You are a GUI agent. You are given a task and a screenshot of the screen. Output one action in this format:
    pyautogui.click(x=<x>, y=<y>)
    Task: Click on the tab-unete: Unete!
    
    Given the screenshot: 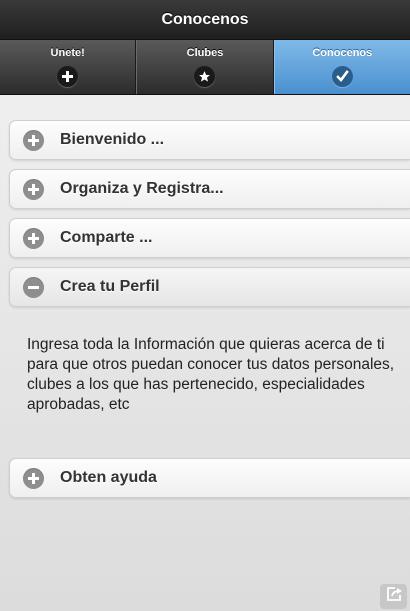 What is the action you would take?
    pyautogui.click(x=68, y=67)
    